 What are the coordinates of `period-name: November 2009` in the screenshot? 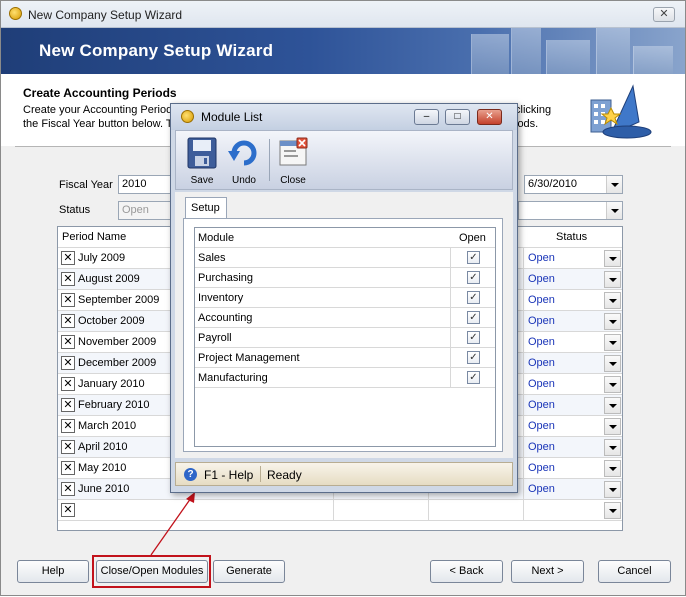 It's located at (117, 342).